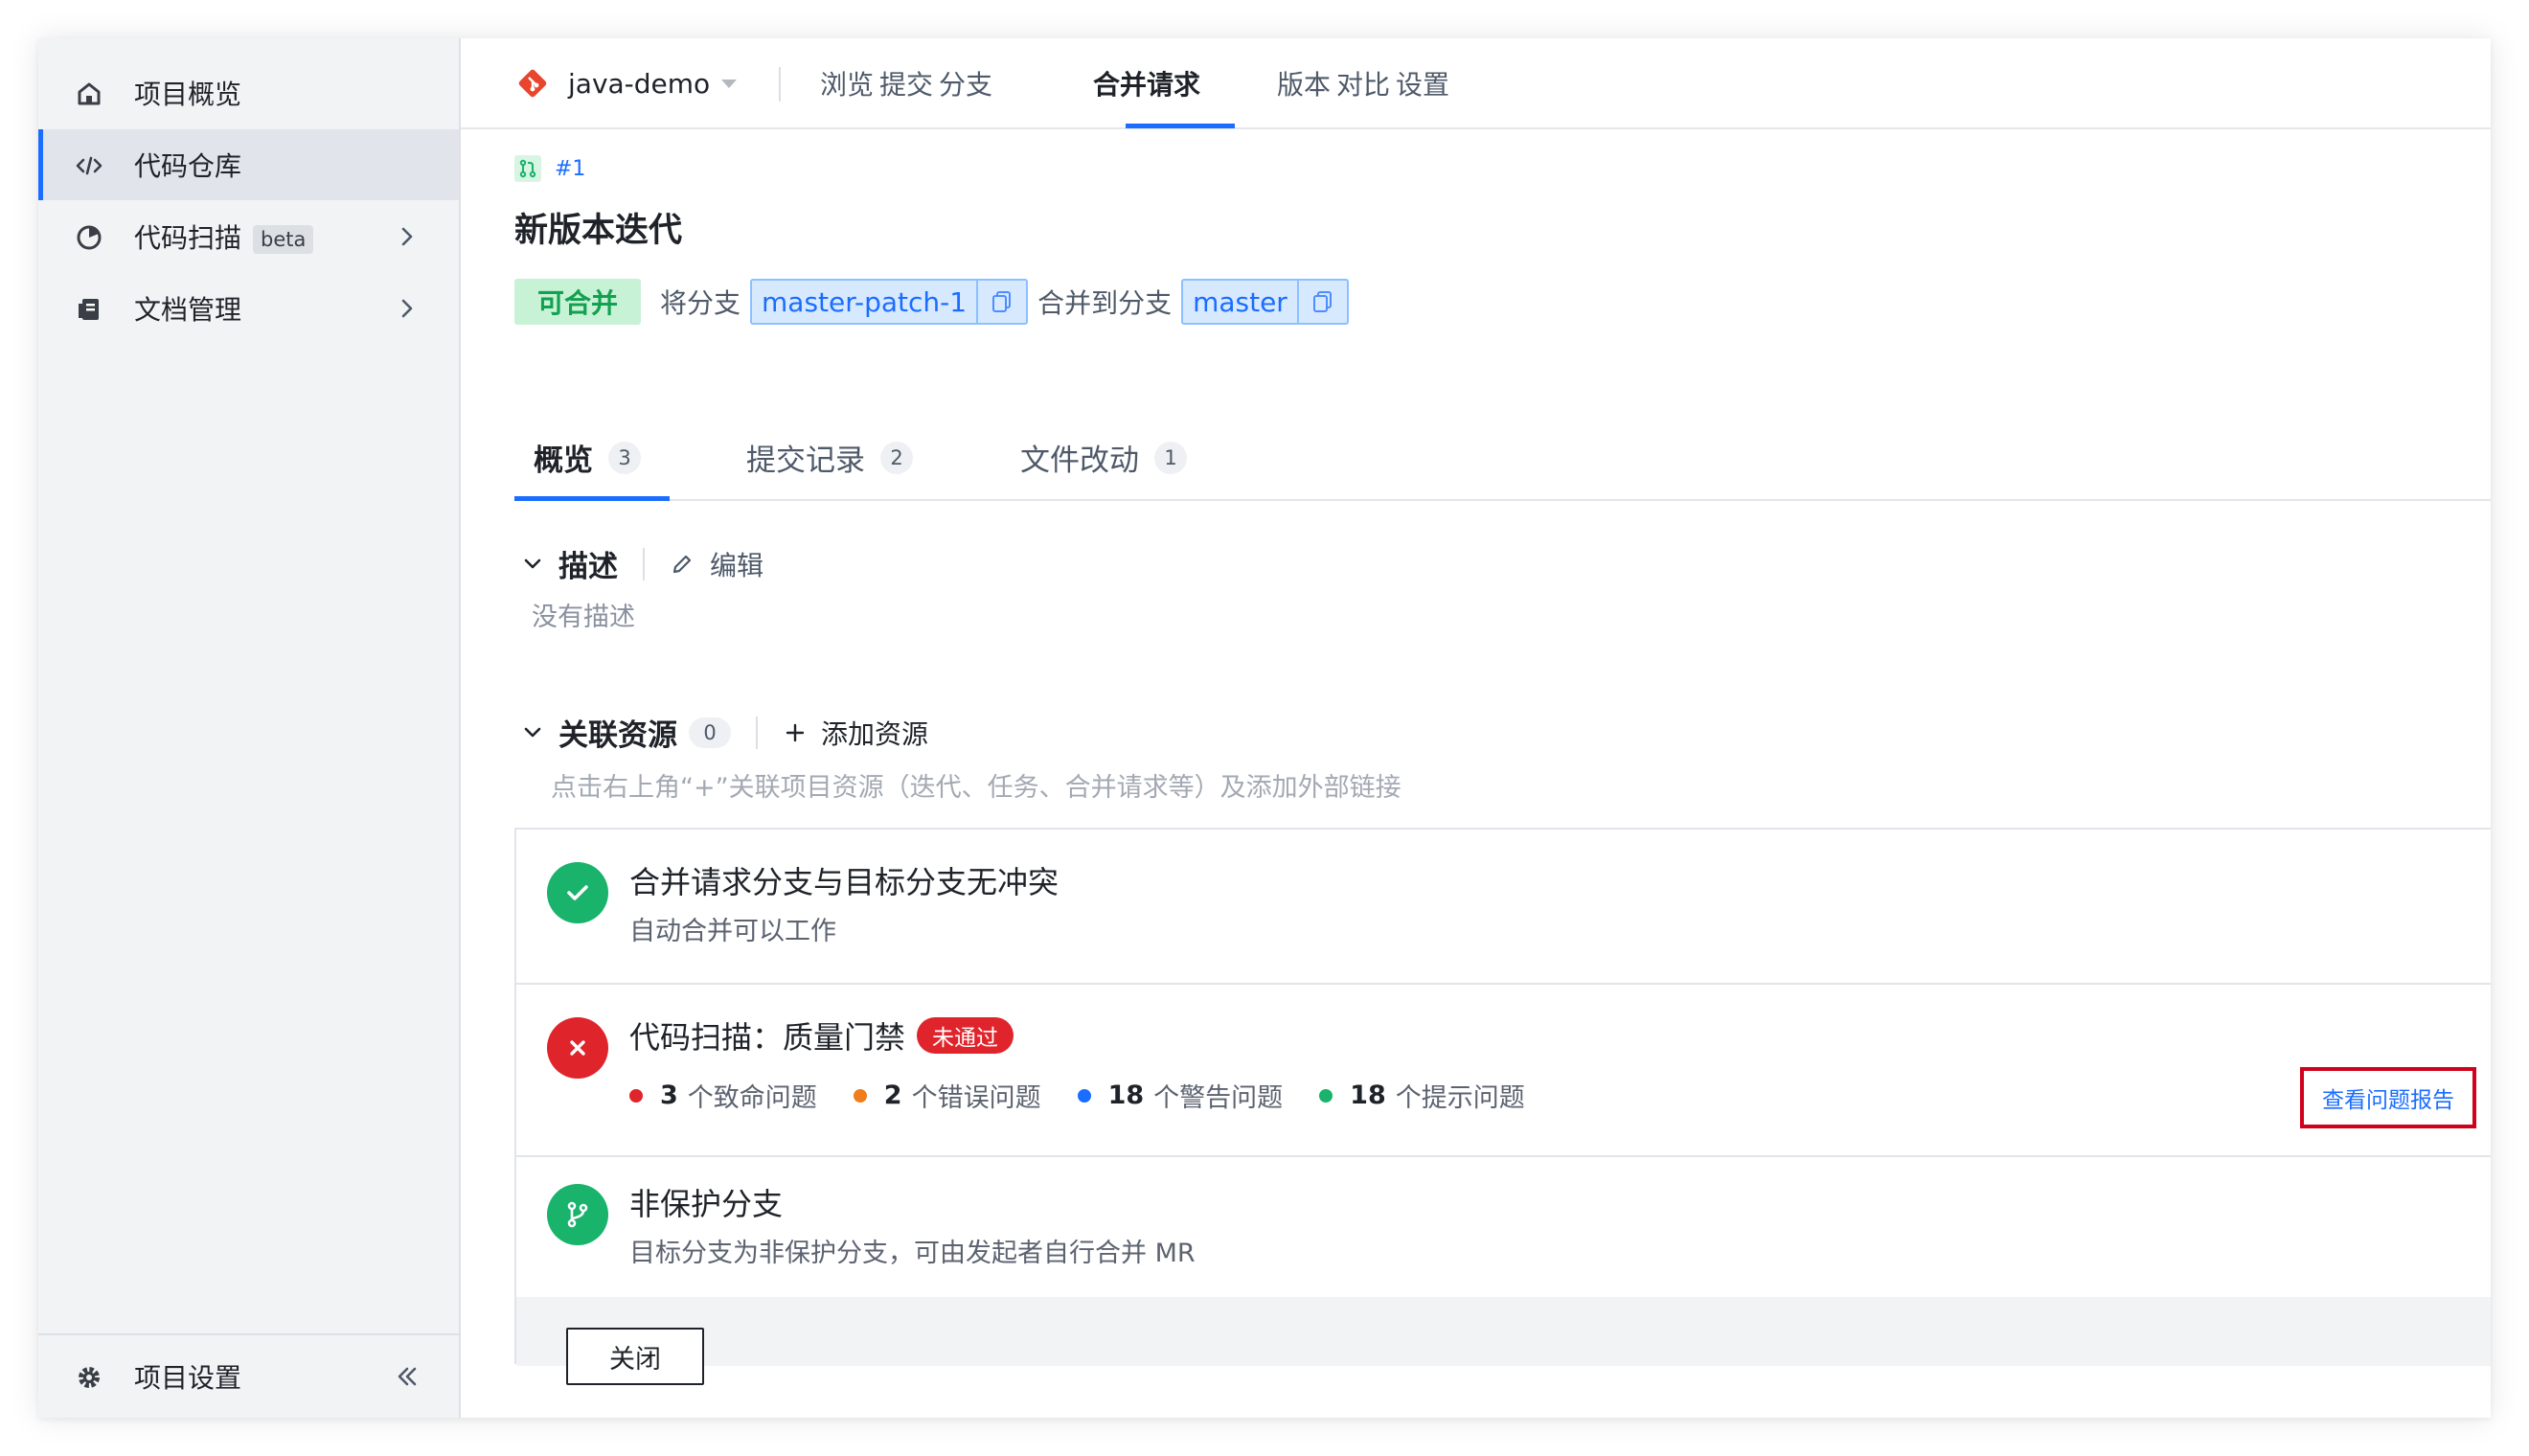 The height and width of the screenshot is (1456, 2529). Describe the element at coordinates (1503, 907) in the screenshot. I see `conflict-check: 合并请求分支与目标分支无冲突 自动合并可以工作` at that location.